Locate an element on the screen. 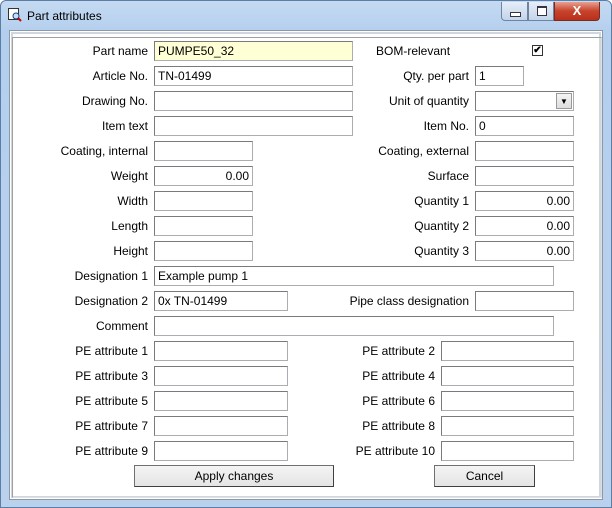 This screenshot has width=612, height=508. quantity-1-input: 0.00 is located at coordinates (524, 201).